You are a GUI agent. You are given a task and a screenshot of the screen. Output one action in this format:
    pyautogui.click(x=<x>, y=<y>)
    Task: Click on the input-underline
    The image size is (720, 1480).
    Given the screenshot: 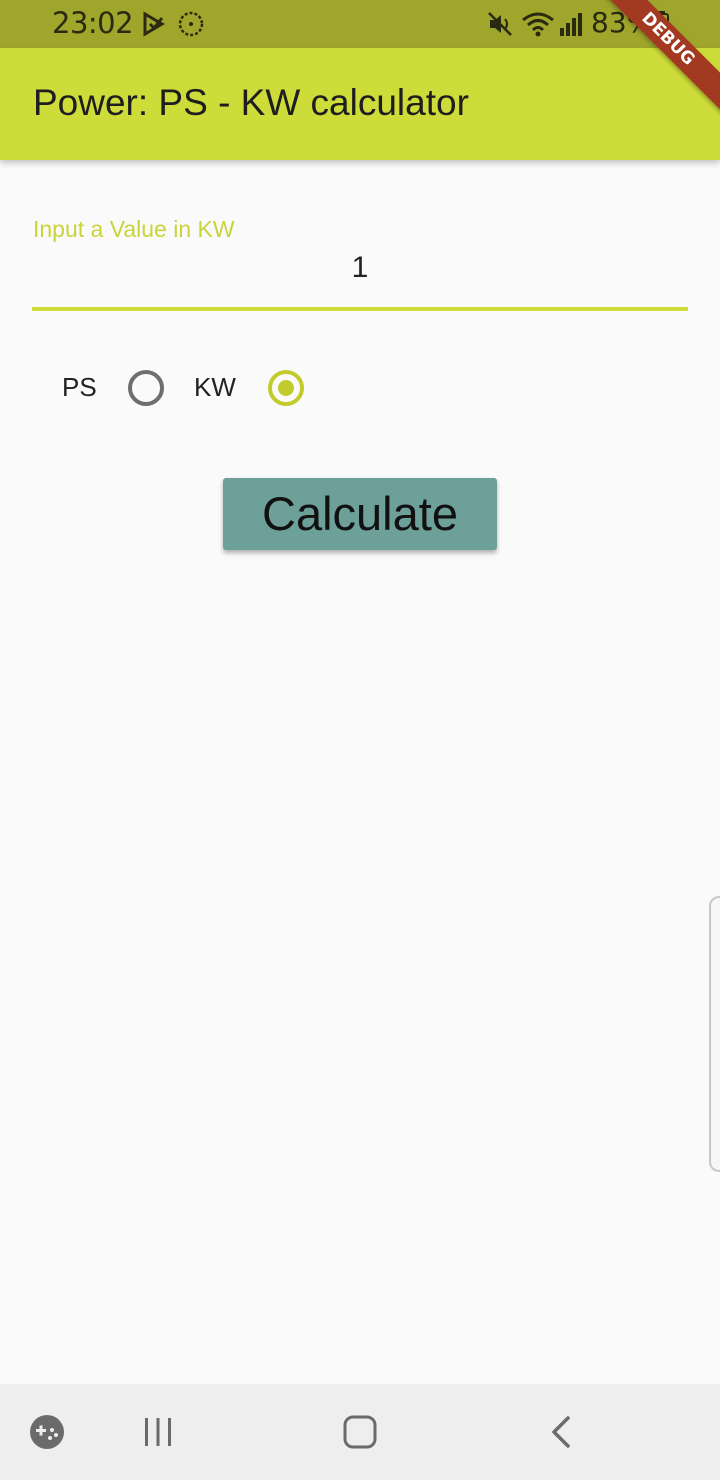 What is the action you would take?
    pyautogui.click(x=360, y=309)
    